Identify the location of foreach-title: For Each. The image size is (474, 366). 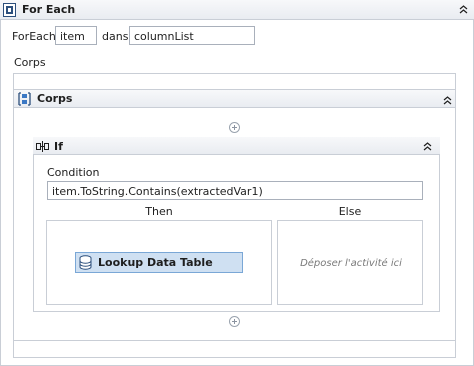
(49, 9).